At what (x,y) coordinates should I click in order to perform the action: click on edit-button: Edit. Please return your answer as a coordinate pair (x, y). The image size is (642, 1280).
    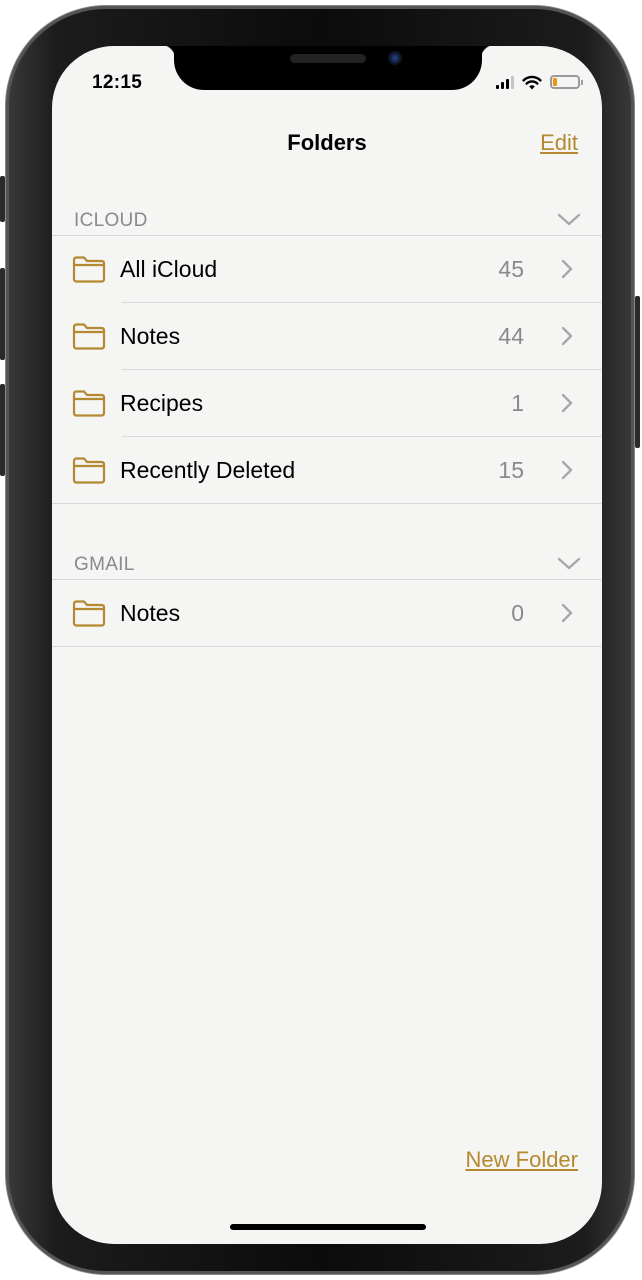
    Looking at the image, I should click on (559, 143).